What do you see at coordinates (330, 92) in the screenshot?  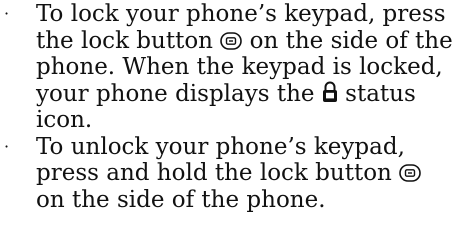 I see `padlock-status-icon` at bounding box center [330, 92].